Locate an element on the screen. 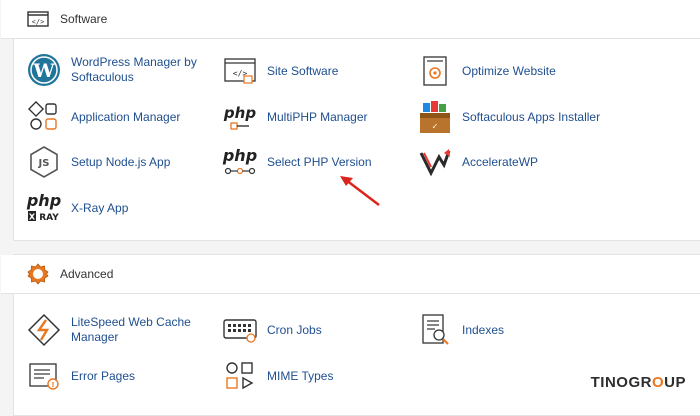 The height and width of the screenshot is (416, 700). svg-text: W is located at coordinates (43, 71).